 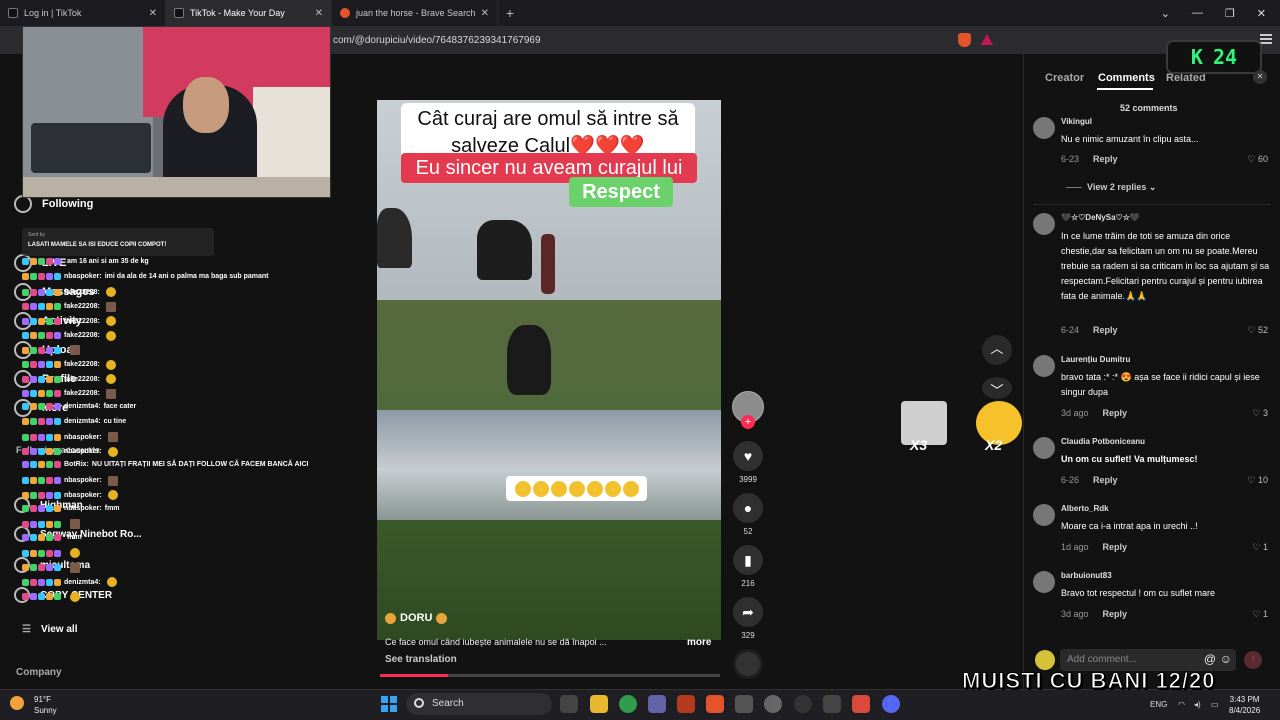 I want to click on tab-creator: Creator, so click(x=1064, y=78).